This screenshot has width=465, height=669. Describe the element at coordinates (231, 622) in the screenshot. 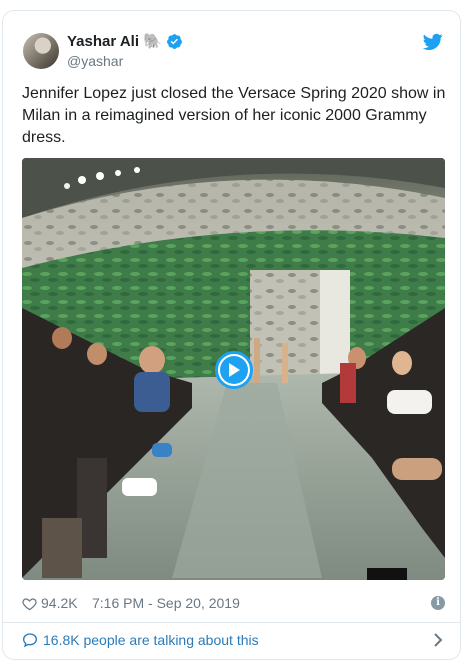

I see `divider` at that location.